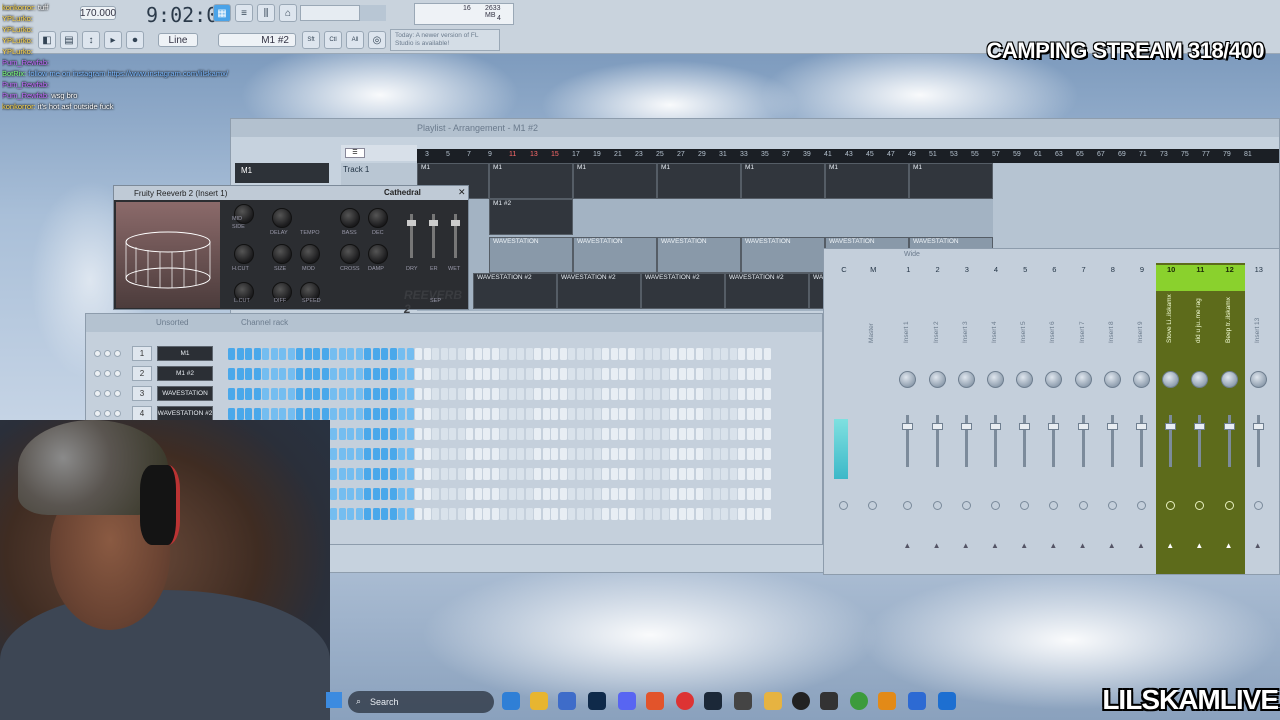 The width and height of the screenshot is (1280, 720). Describe the element at coordinates (655, 701) in the screenshot. I see `brave-icon` at that location.